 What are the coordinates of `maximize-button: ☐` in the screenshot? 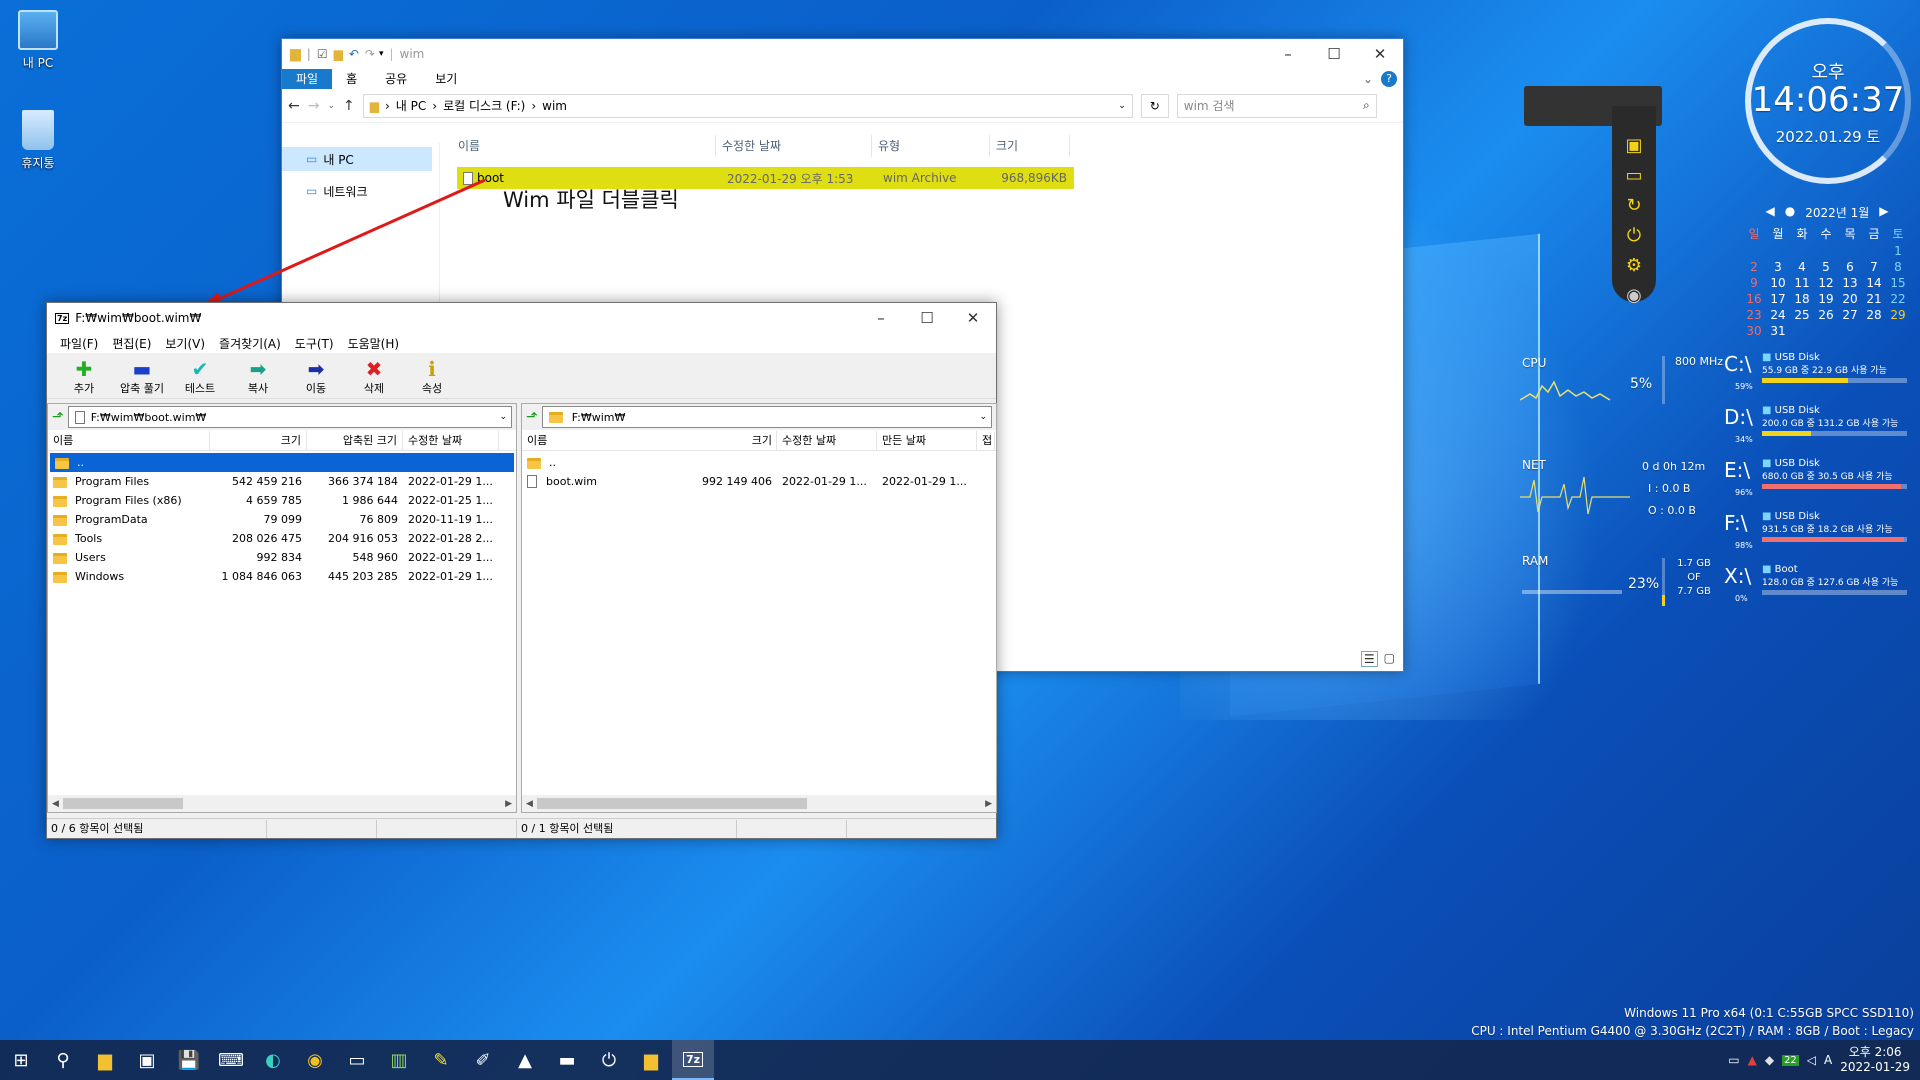 It's located at (927, 318).